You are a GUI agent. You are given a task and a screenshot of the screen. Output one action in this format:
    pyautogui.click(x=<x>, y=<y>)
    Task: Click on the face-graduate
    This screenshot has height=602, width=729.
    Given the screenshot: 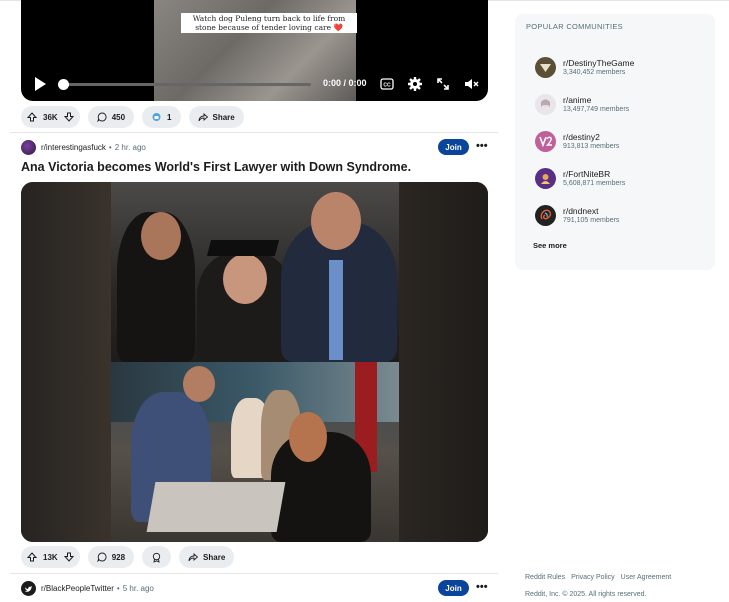 What is the action you would take?
    pyautogui.click(x=245, y=279)
    